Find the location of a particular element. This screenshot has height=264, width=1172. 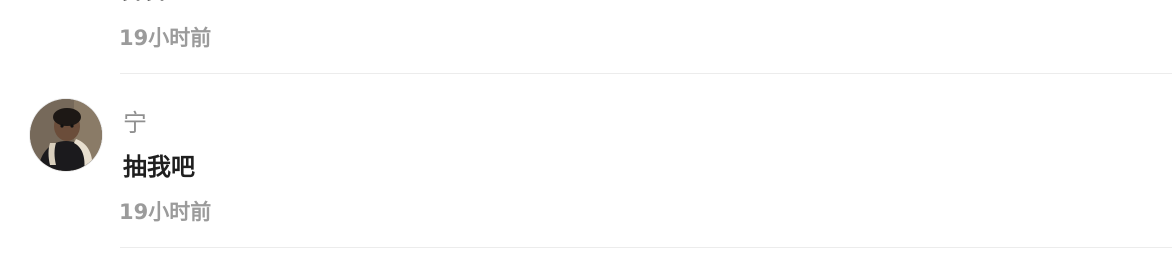

user-photo-avatar-icon is located at coordinates (66, 135).